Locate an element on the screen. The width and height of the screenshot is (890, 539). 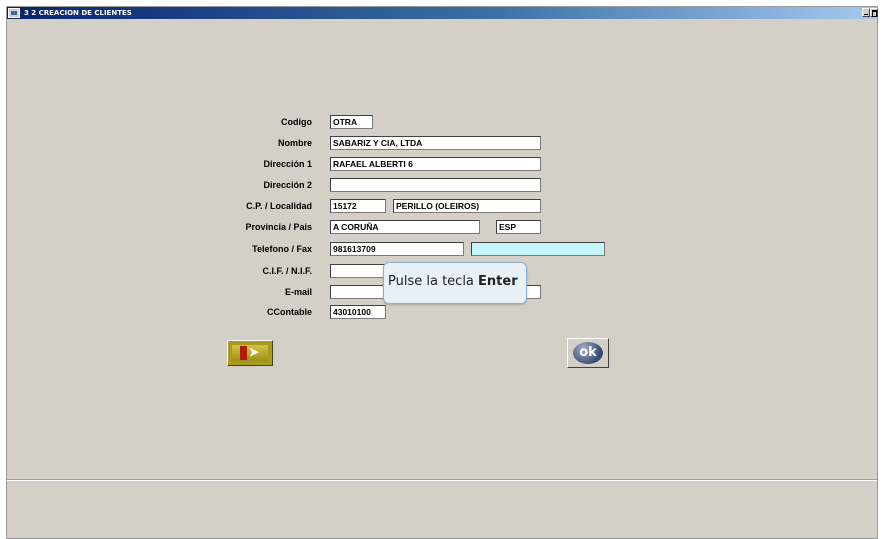
status-divider is located at coordinates (442, 480).